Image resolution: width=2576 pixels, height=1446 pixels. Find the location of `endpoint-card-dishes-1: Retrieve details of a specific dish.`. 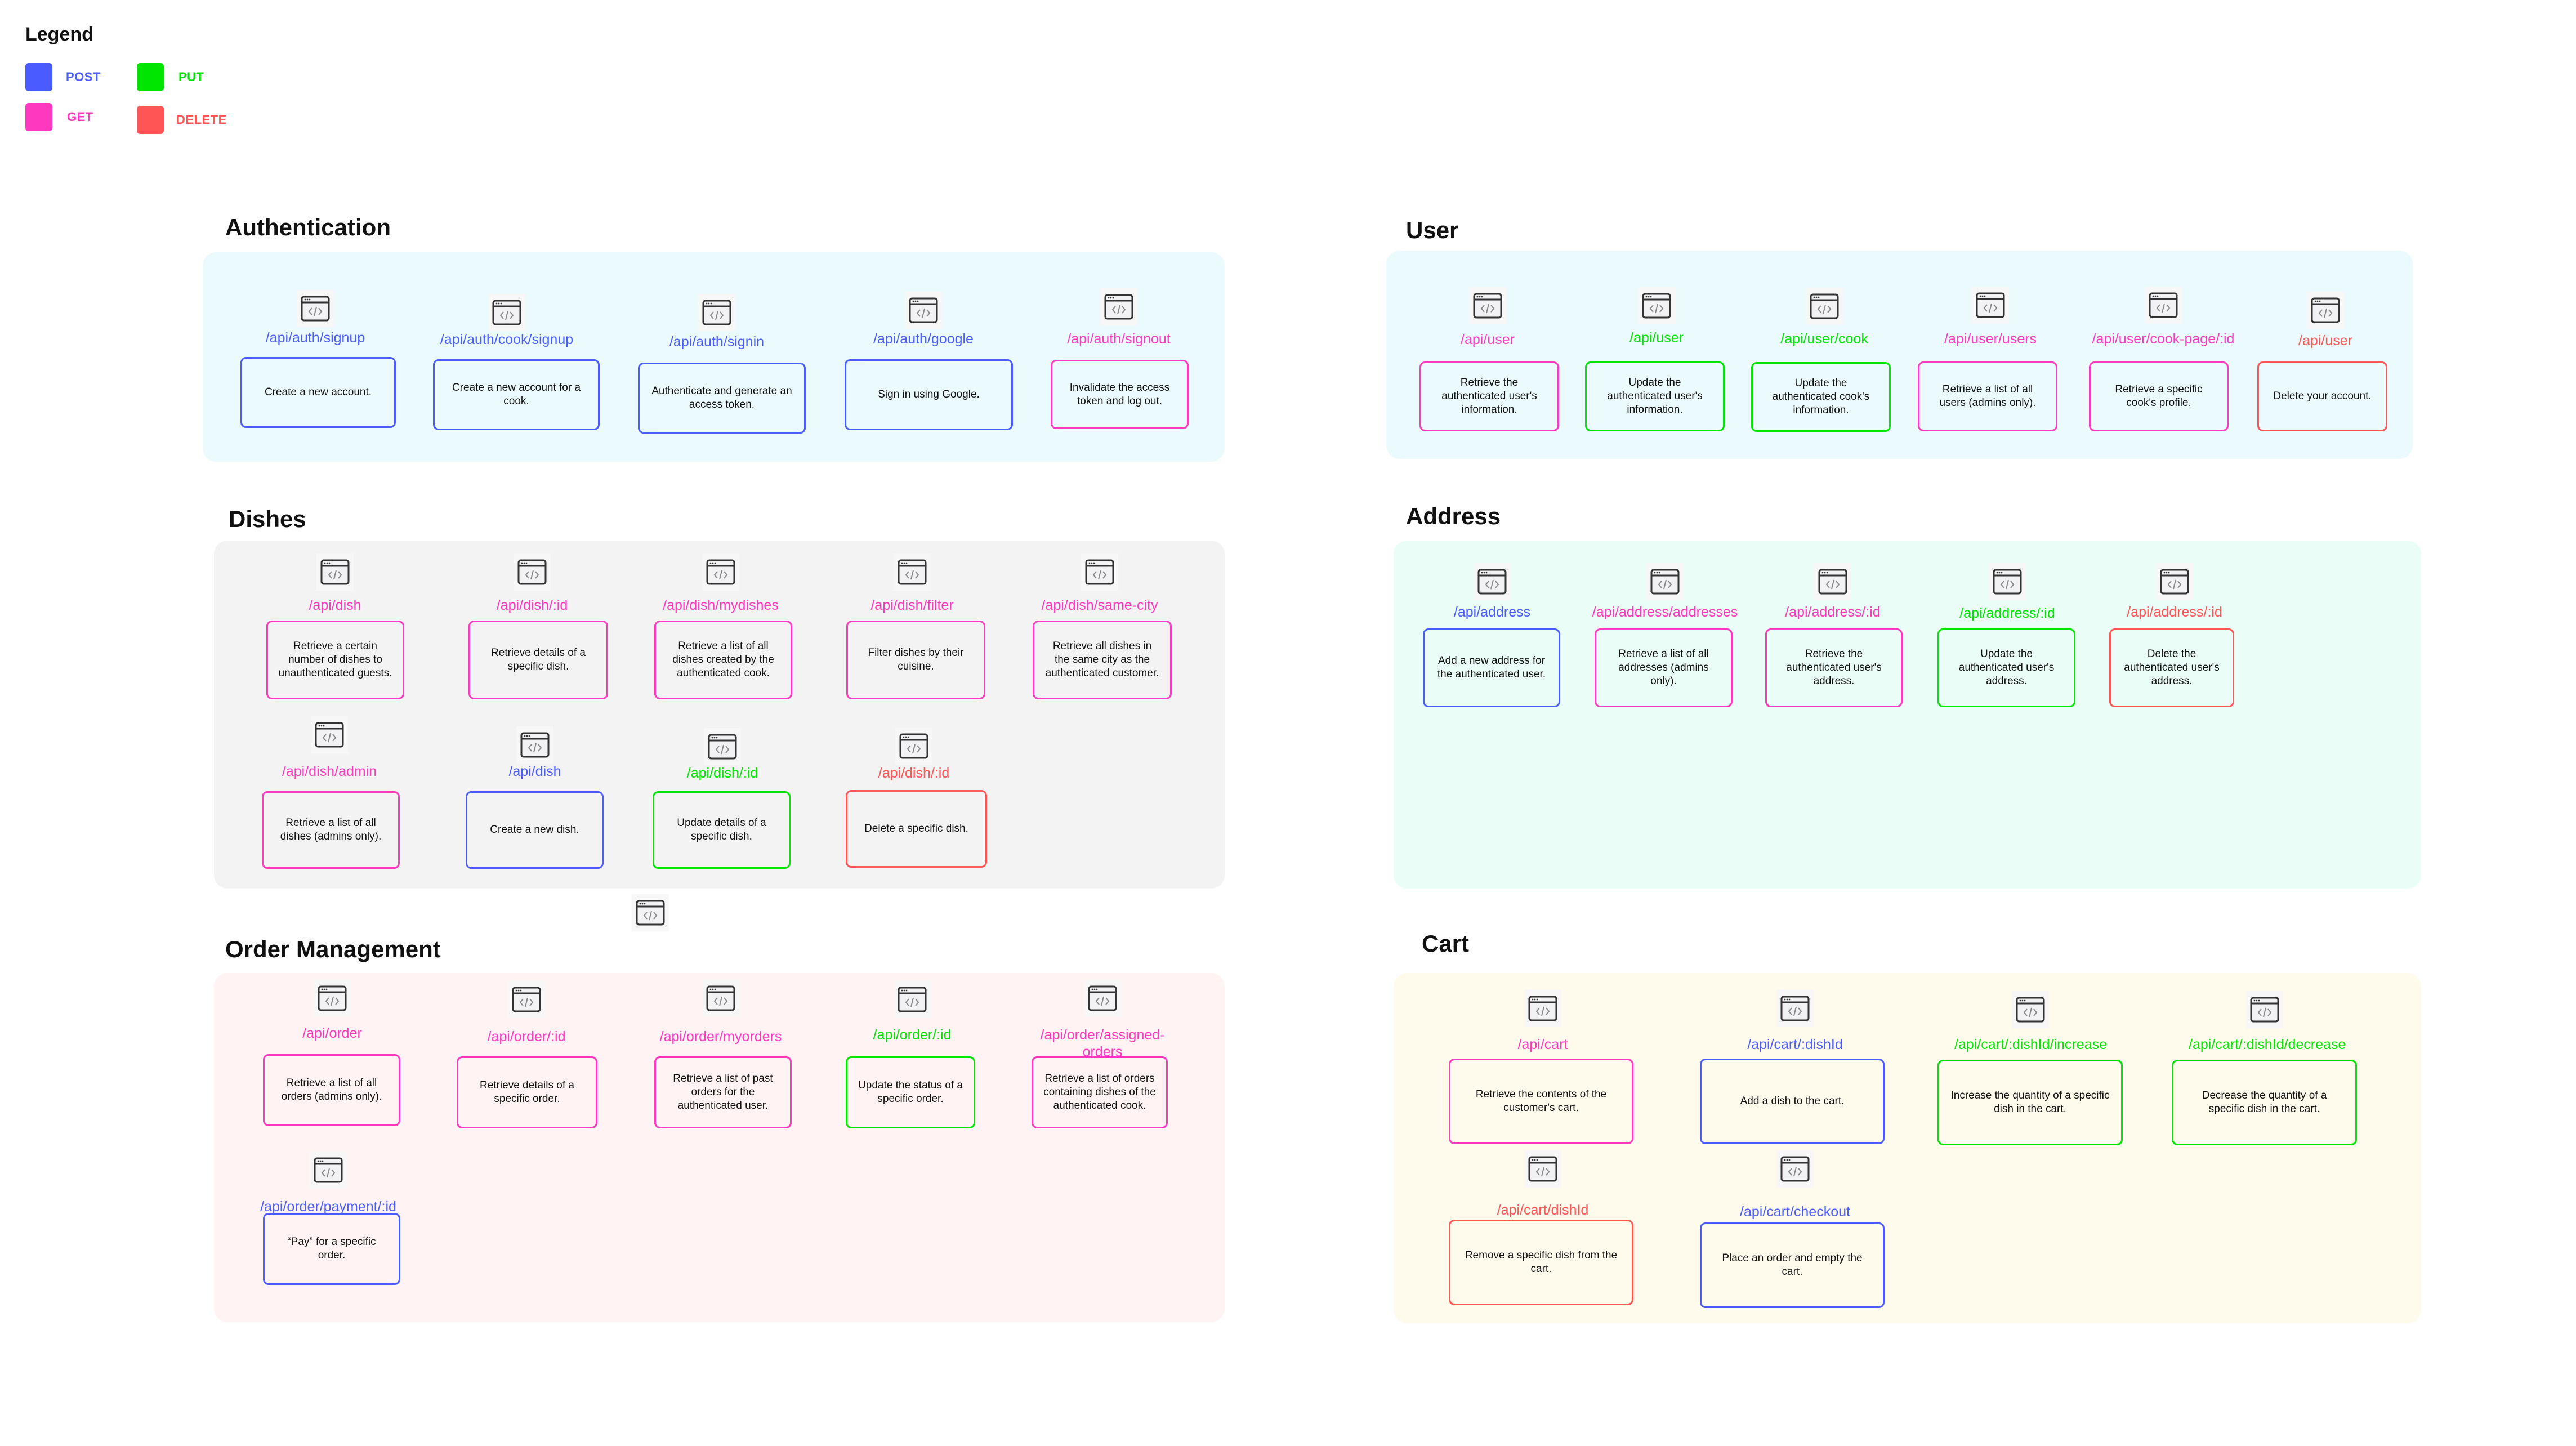

endpoint-card-dishes-1: Retrieve details of a specific dish. is located at coordinates (538, 660).